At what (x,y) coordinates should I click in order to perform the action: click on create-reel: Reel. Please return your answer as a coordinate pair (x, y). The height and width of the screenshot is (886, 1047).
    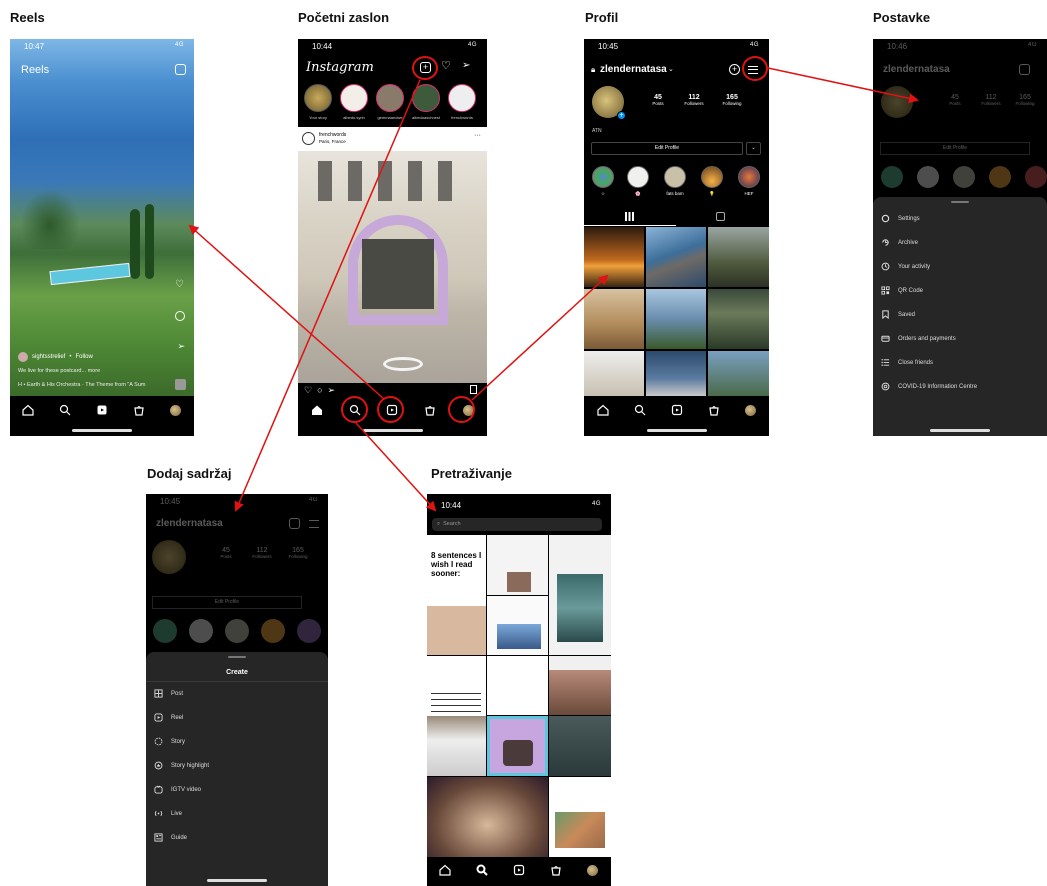
    Looking at the image, I should click on (168, 717).